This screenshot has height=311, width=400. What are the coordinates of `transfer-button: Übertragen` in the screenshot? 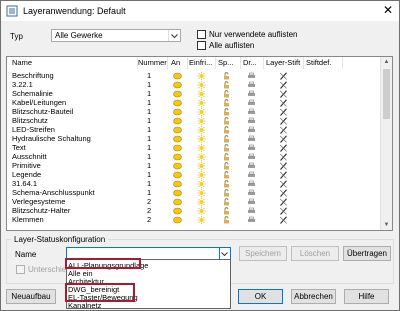 It's located at (367, 253).